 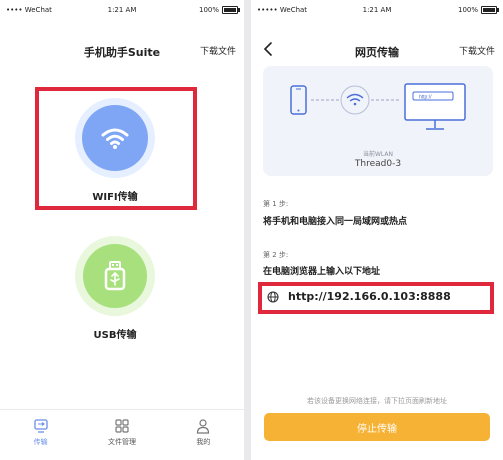 I want to click on tab-file-manager: 文件管理, so click(x=121, y=435).